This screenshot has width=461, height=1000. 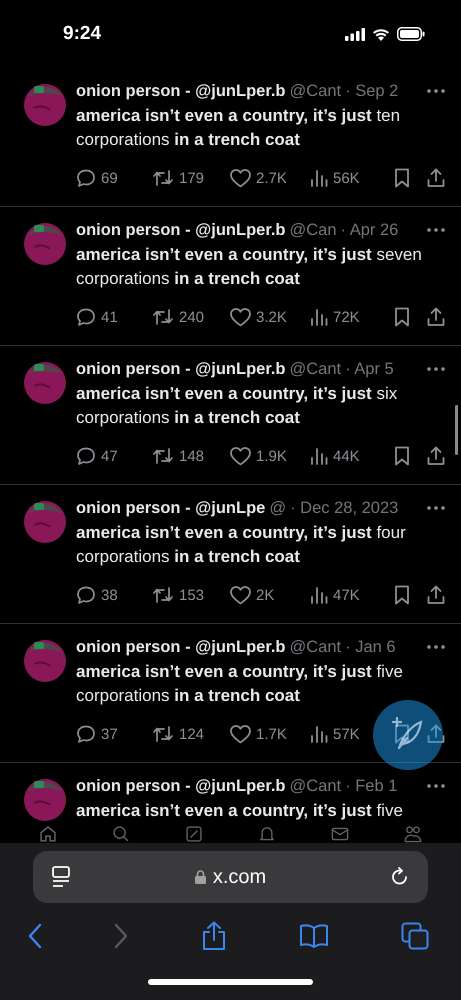 I want to click on like-count: 1.7K, so click(x=271, y=734).